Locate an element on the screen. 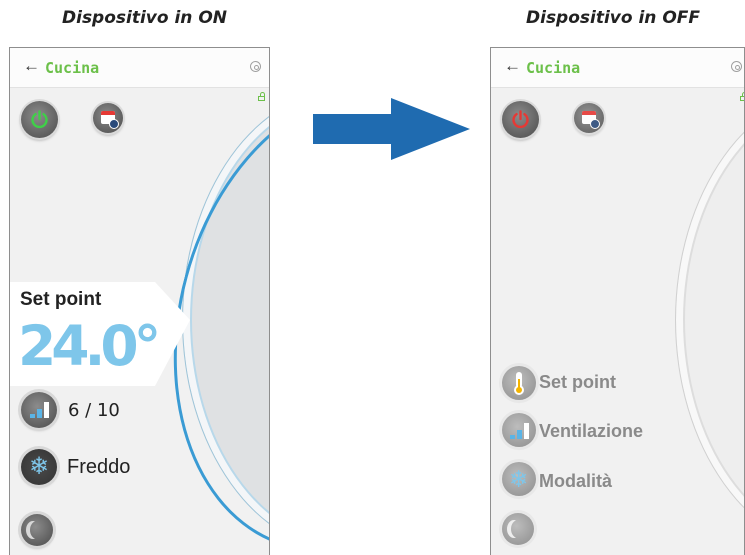  caption-off: Dispositivo in OFF is located at coordinates (613, 18).